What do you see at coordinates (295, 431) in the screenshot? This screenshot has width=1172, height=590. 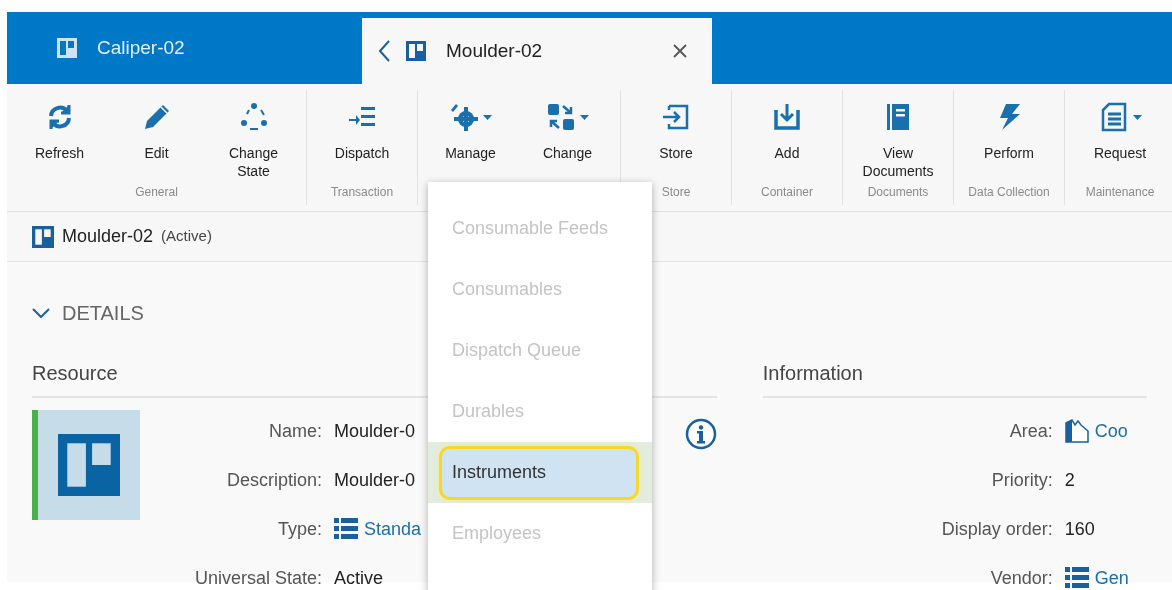 I see `field-label: Name:` at bounding box center [295, 431].